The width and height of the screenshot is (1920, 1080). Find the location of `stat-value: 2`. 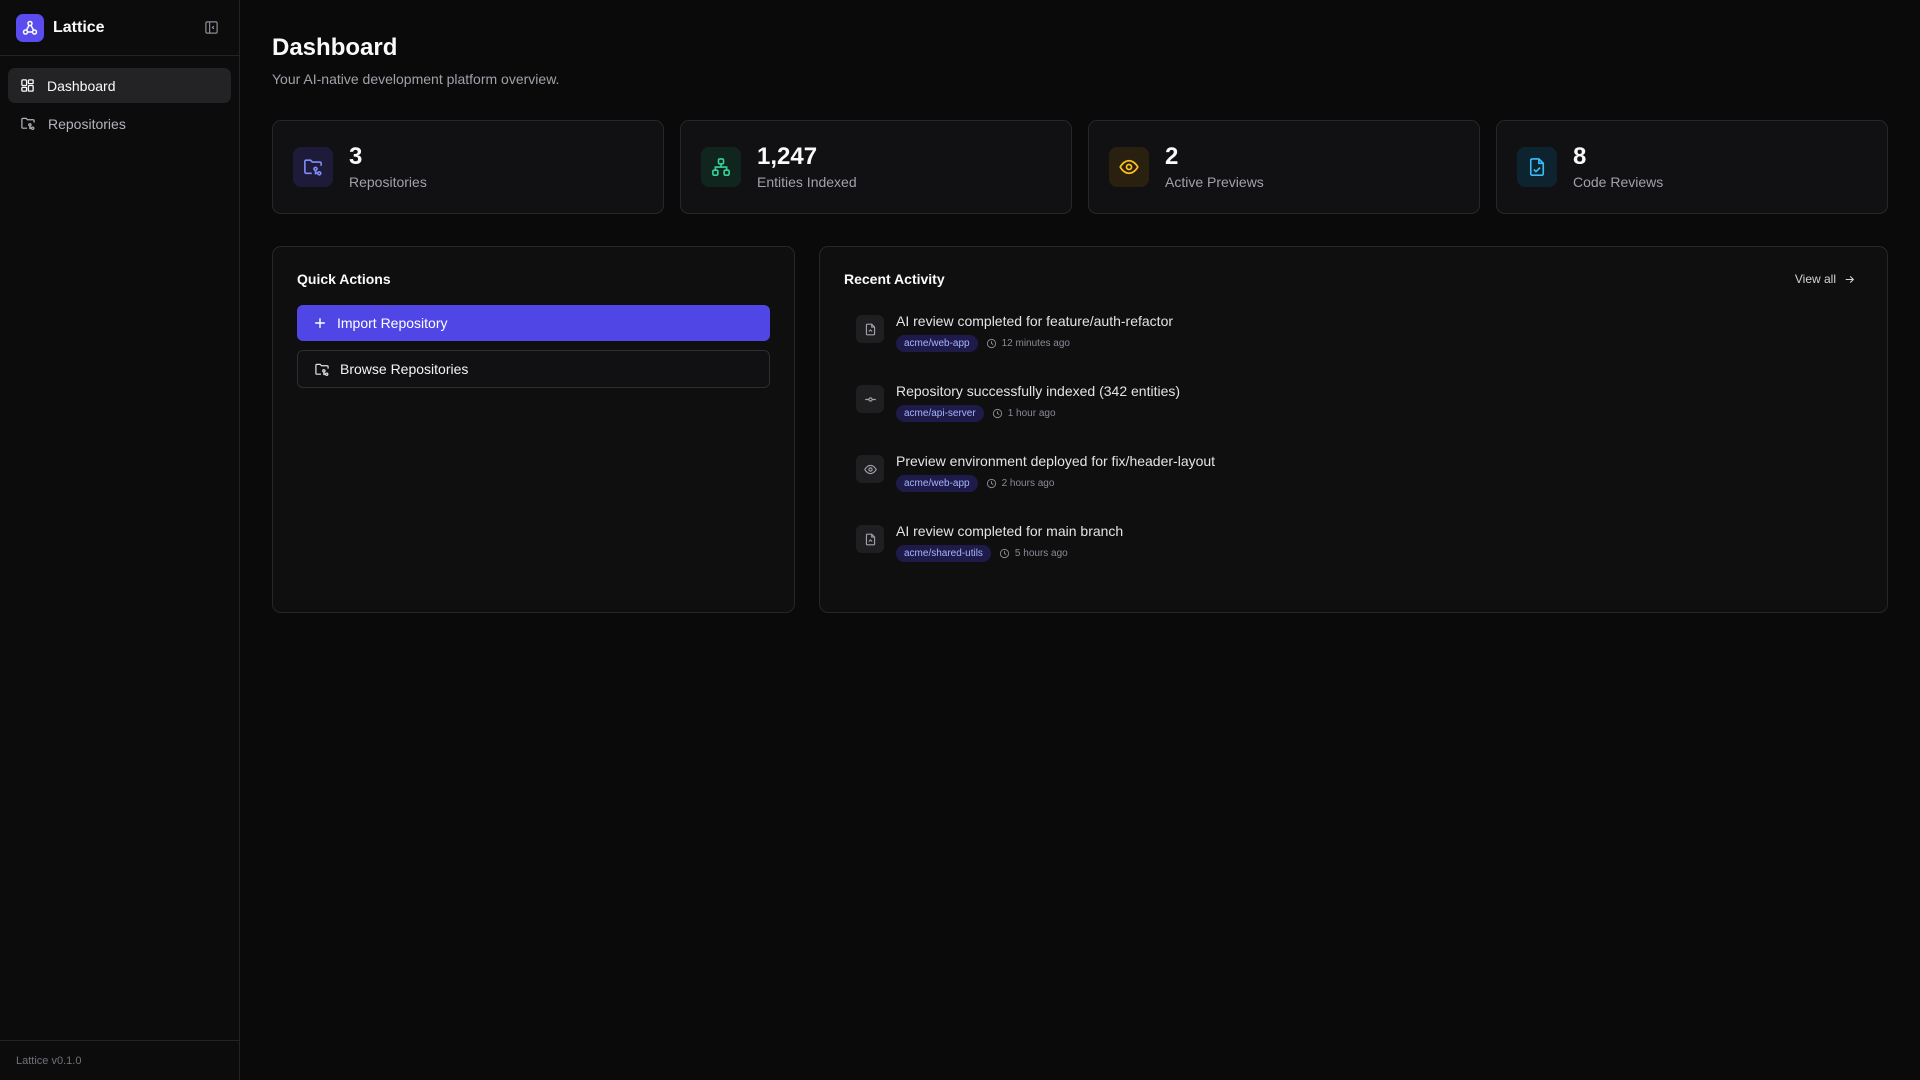

stat-value: 2 is located at coordinates (1172, 156).